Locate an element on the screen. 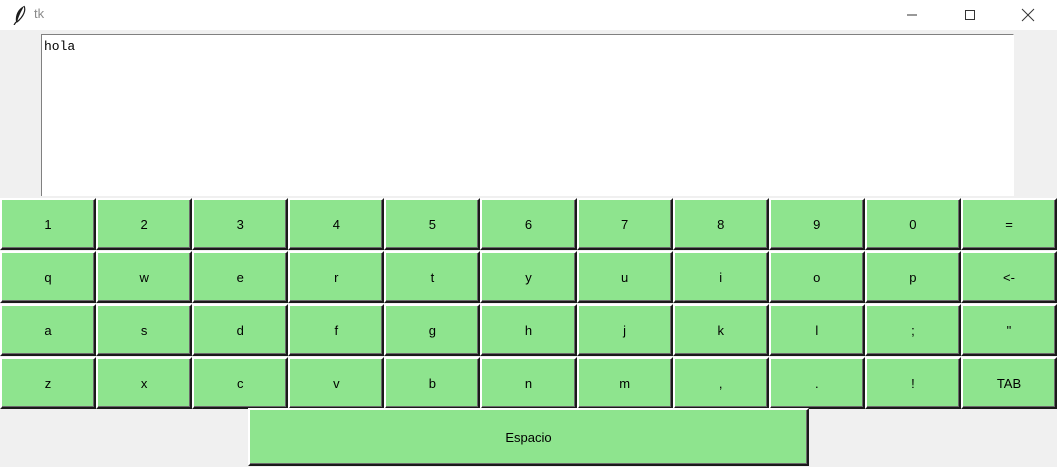 This screenshot has width=1057, height=467. key-c: c is located at coordinates (240, 383).